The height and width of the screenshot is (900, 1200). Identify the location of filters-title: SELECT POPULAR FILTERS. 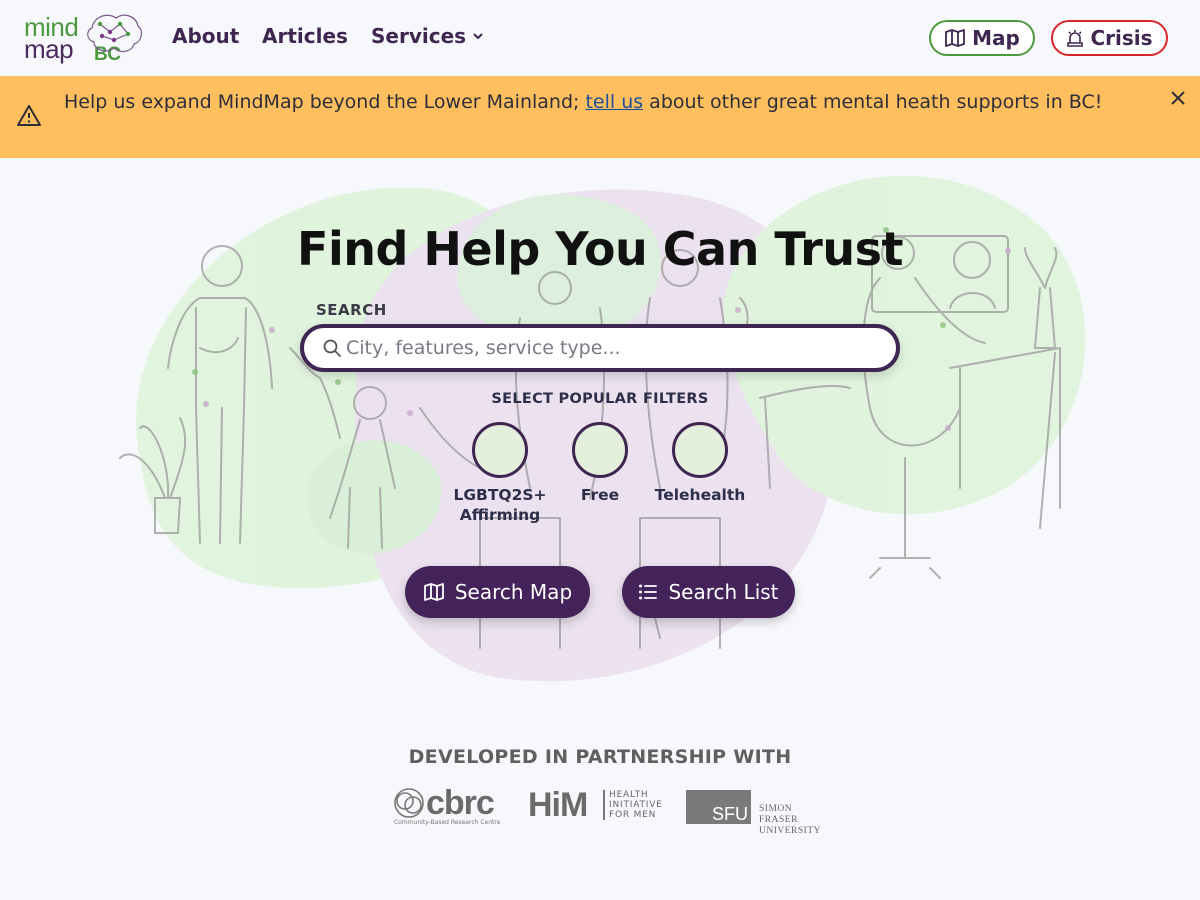
(600, 399).